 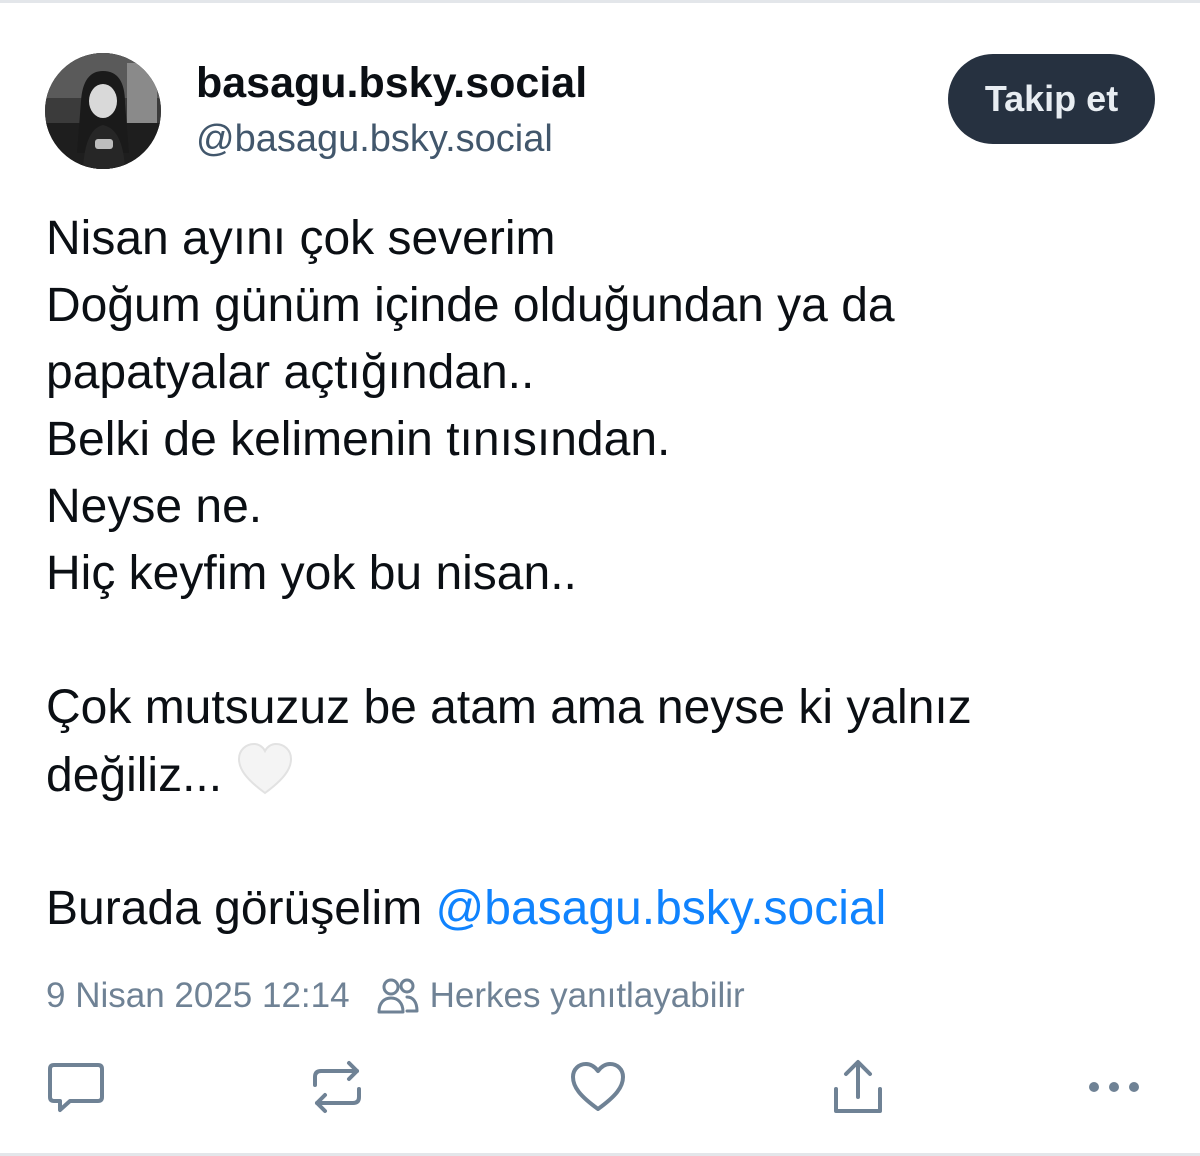 I want to click on display-name: basagu.bsky.social, so click(x=391, y=83).